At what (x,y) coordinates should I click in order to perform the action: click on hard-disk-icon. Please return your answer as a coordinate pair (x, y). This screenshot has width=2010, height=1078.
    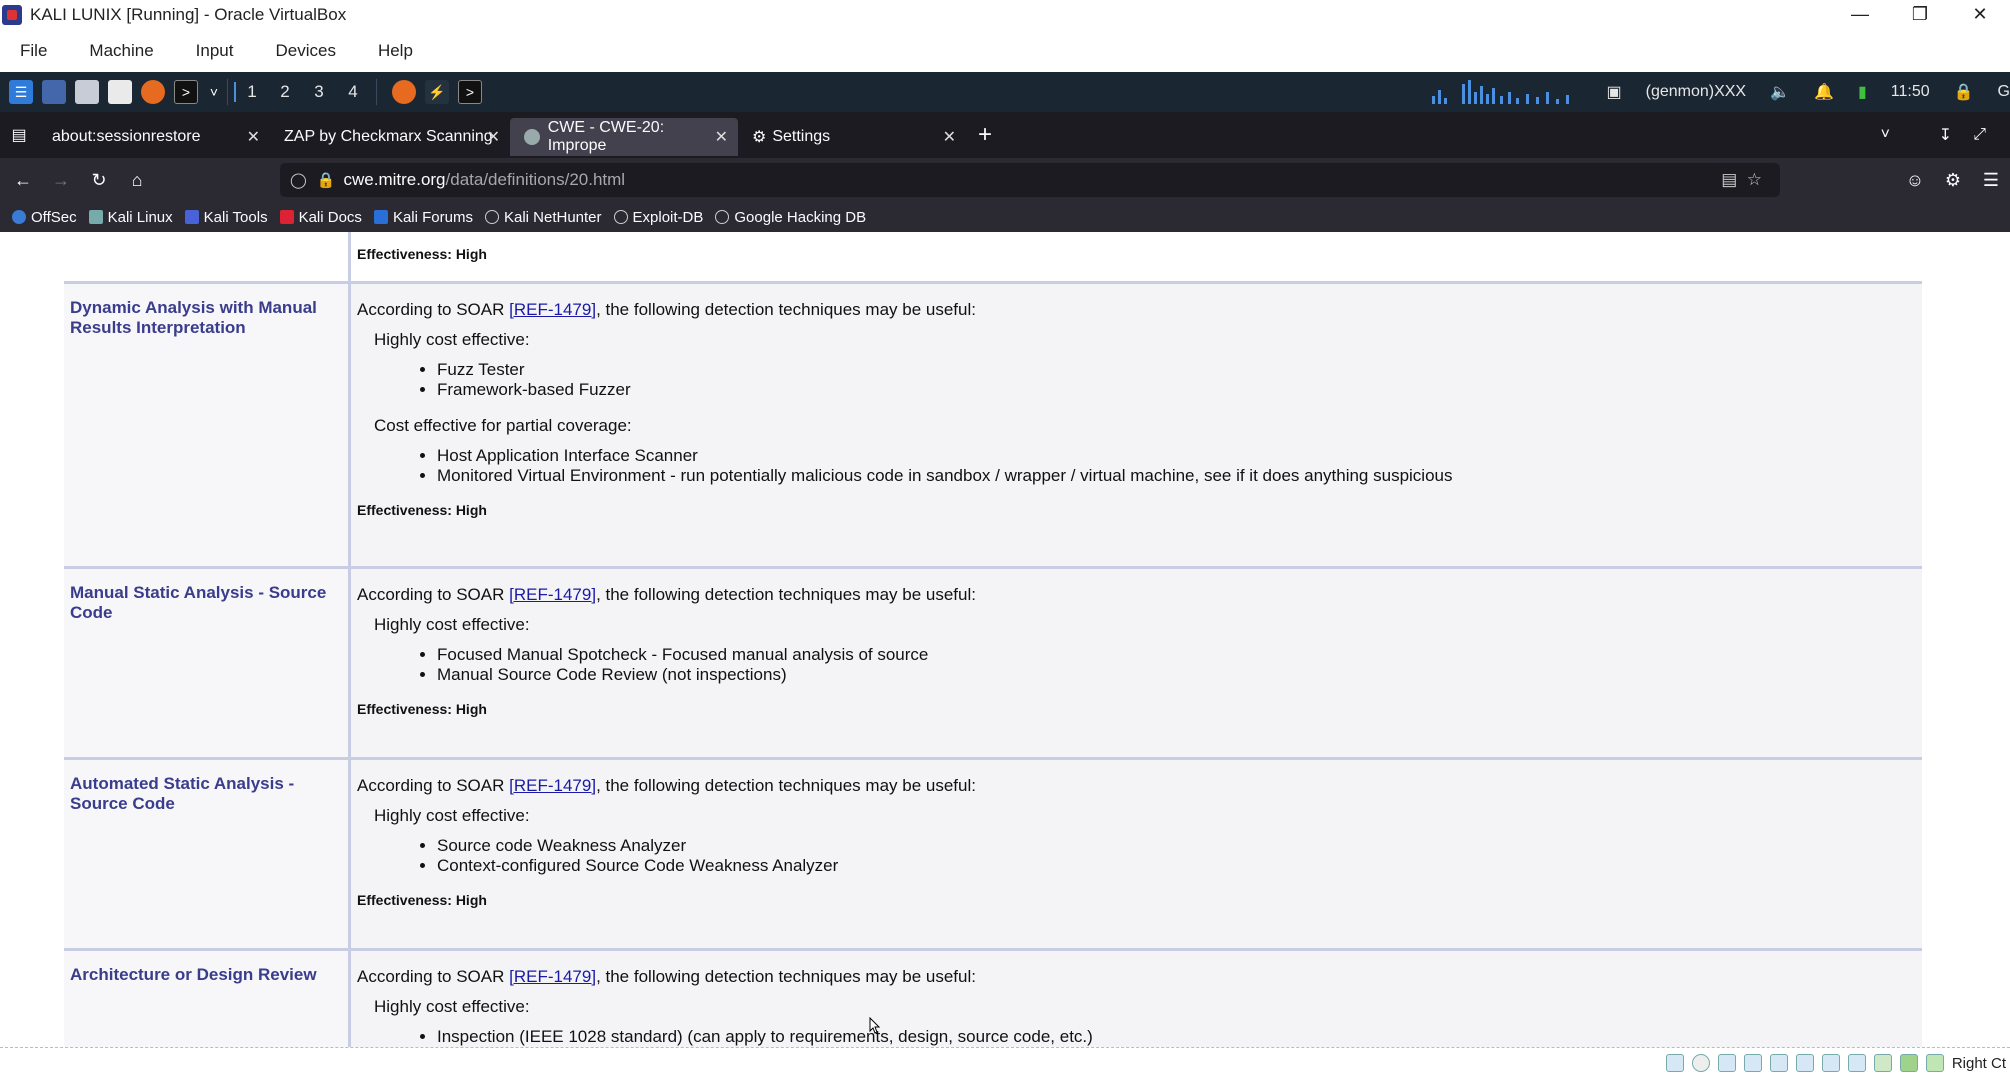
    Looking at the image, I should click on (1674, 1063).